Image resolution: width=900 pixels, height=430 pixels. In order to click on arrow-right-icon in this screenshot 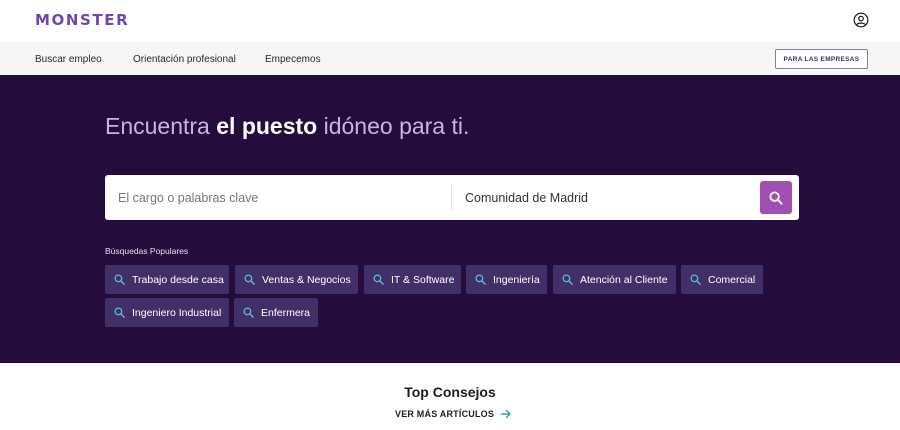, I will do `click(505, 414)`.